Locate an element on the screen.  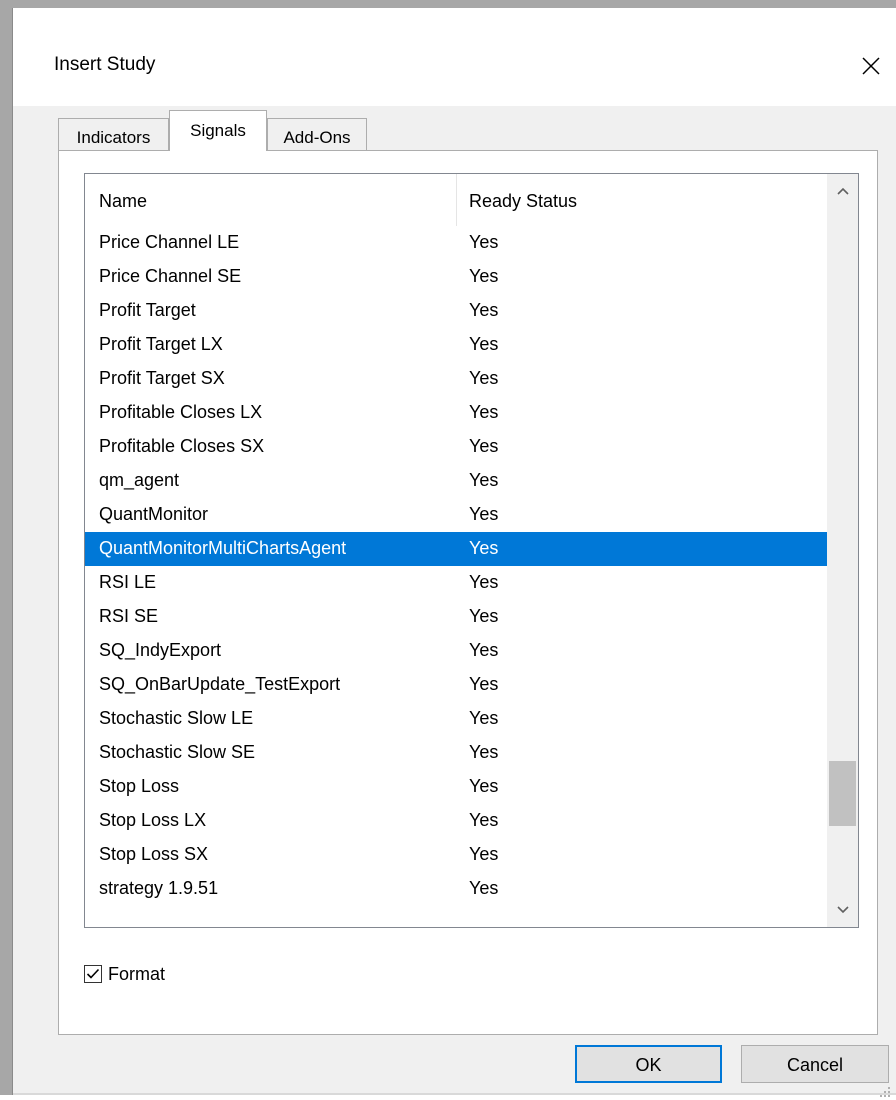
row-name: SQ_IndyExport is located at coordinates (160, 650).